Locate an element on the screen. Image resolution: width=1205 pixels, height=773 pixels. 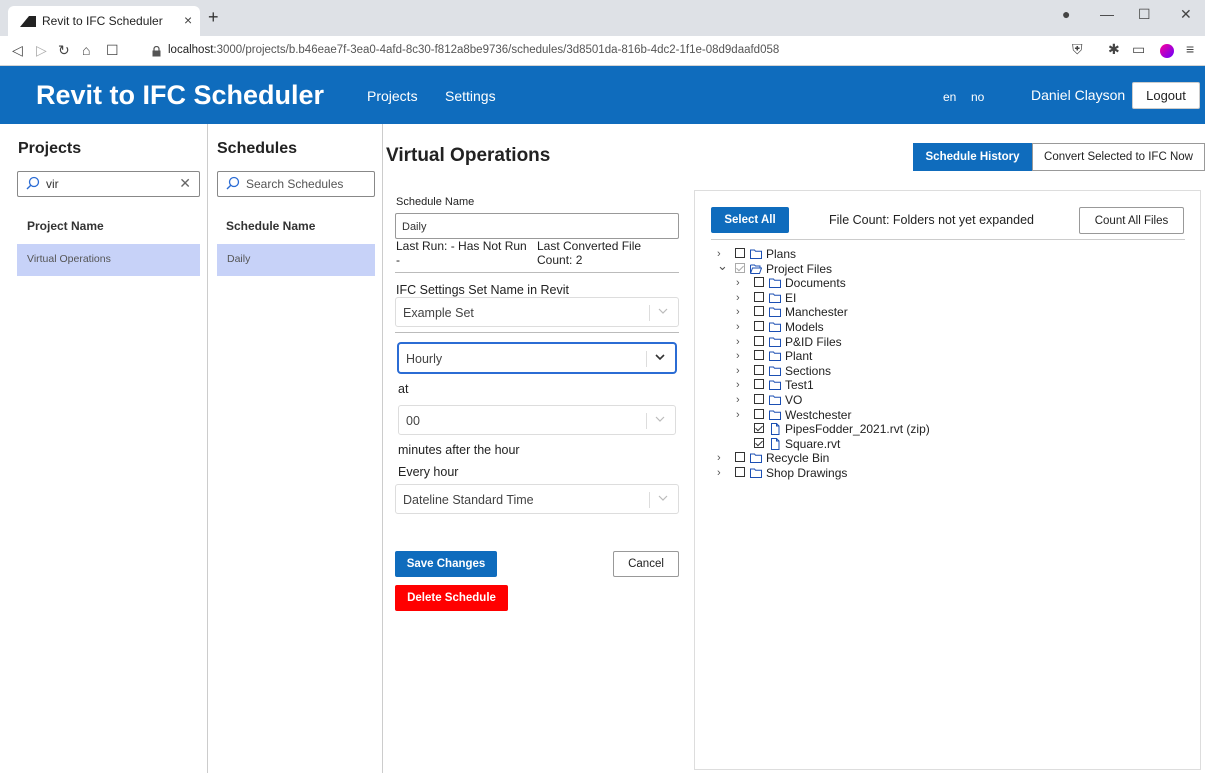
delete-schedule-button: Delete Schedule is located at coordinates (451, 598).